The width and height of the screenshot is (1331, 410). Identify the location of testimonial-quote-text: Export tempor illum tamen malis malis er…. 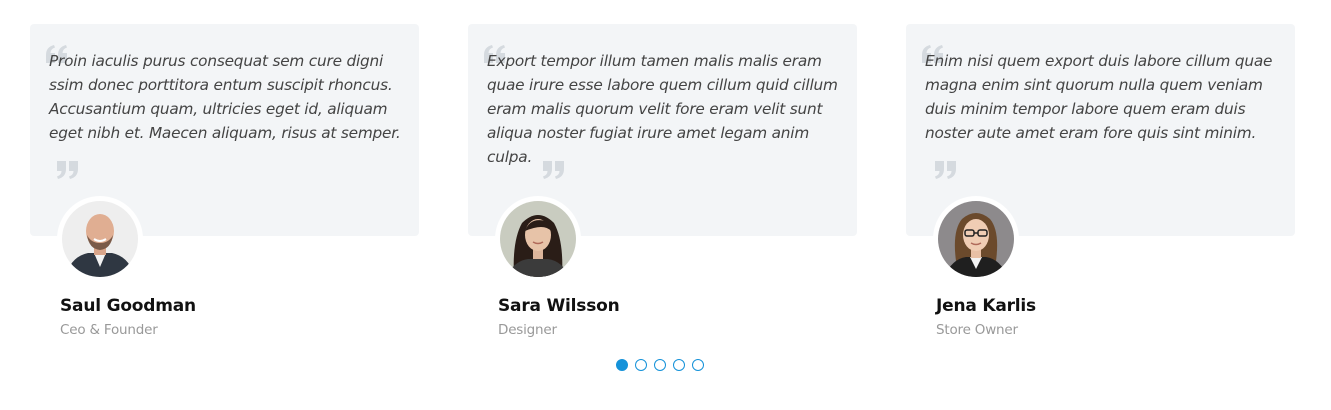
(662, 109).